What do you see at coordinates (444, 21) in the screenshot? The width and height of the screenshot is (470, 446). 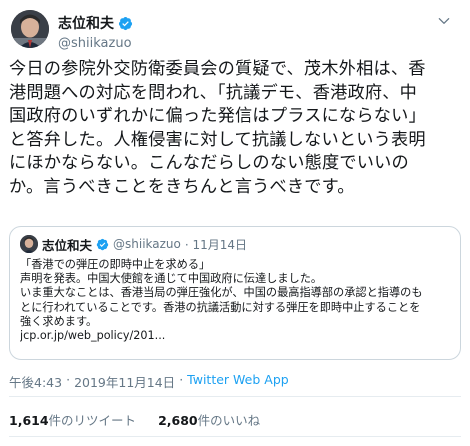 I see `chevron-down-icon` at bounding box center [444, 21].